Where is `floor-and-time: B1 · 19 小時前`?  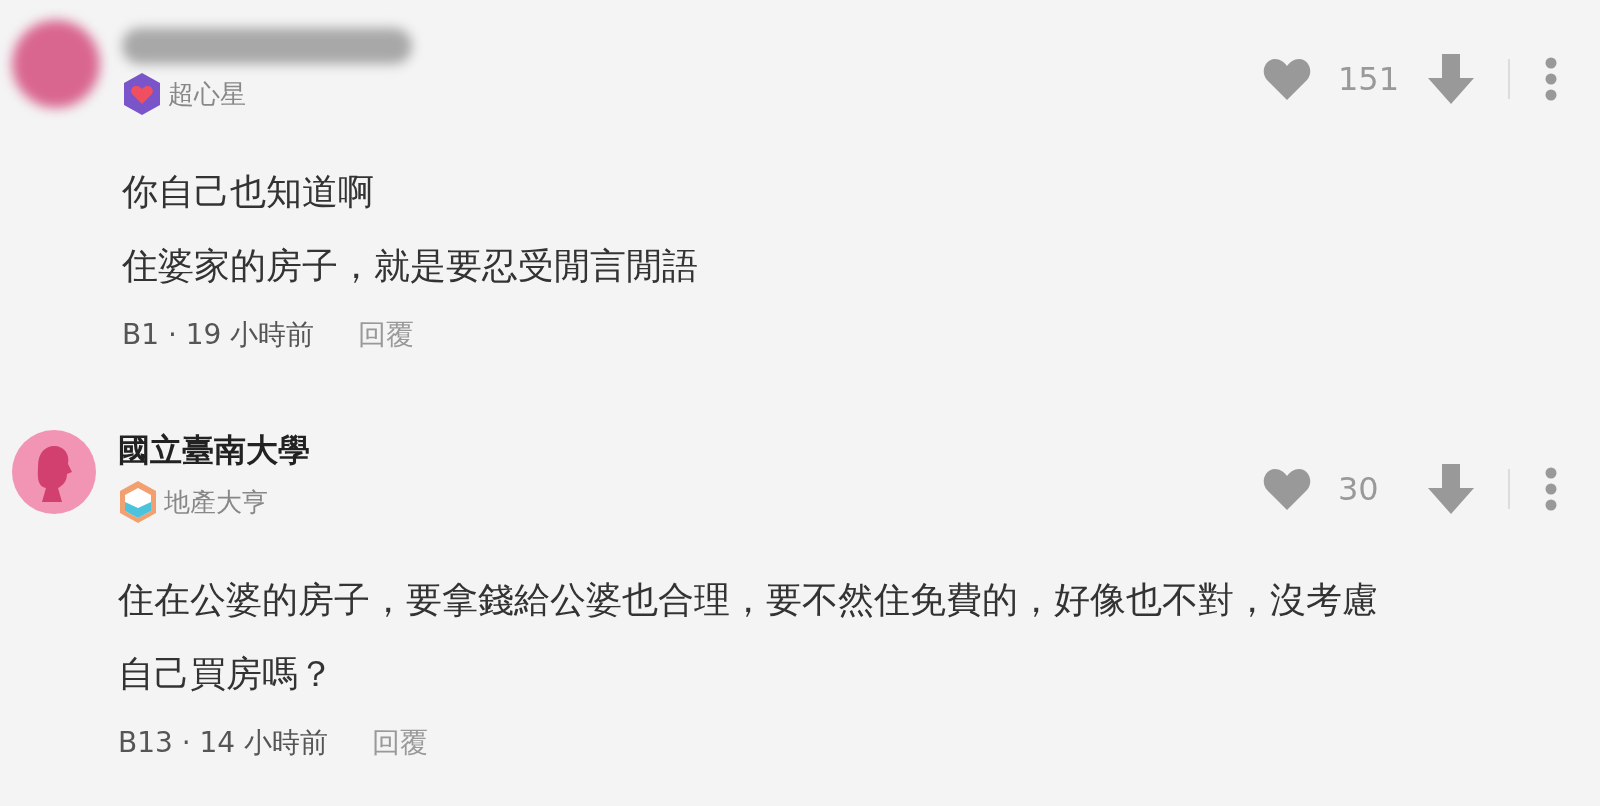
floor-and-time: B1 · 19 小時前 is located at coordinates (218, 335).